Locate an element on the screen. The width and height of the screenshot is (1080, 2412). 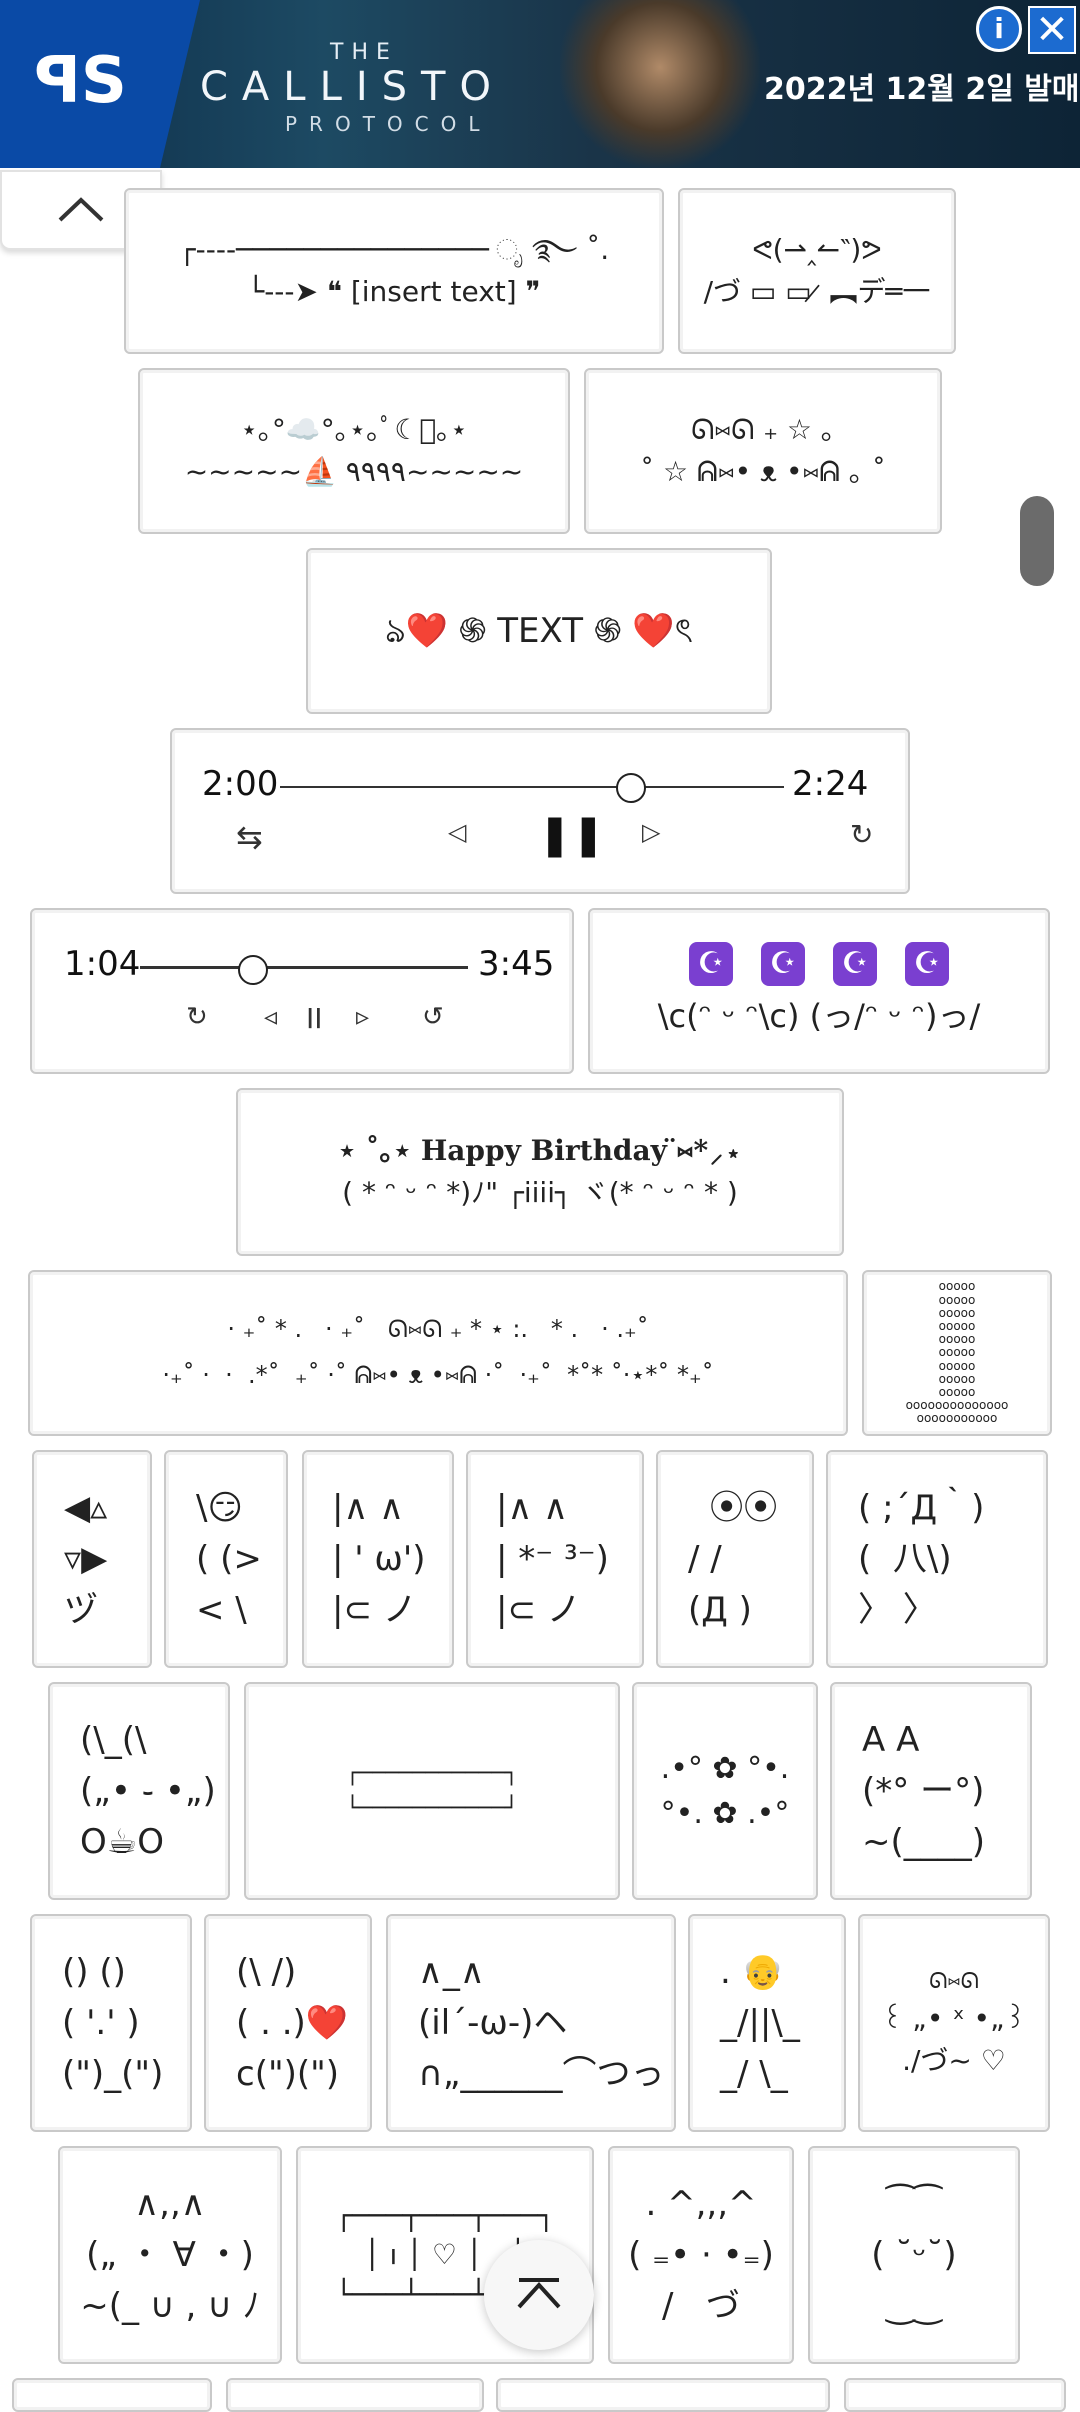
player-current-time: 2:00 is located at coordinates (240, 784).